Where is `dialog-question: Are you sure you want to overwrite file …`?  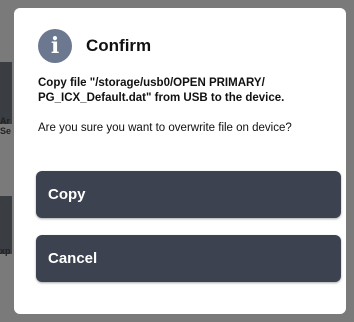
dialog-question: Are you sure you want to overwrite file … is located at coordinates (165, 128).